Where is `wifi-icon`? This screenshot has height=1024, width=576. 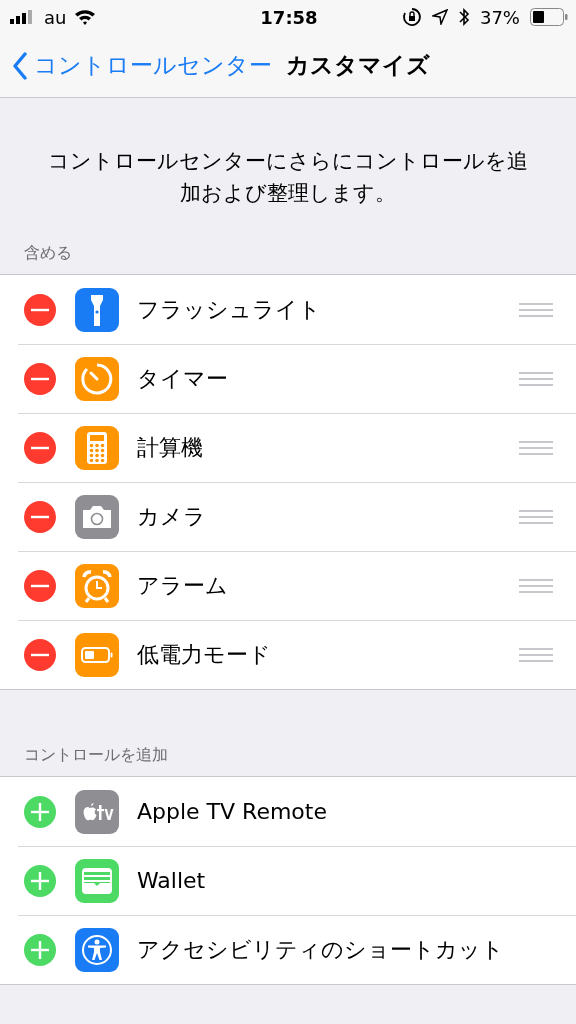 wifi-icon is located at coordinates (85, 17).